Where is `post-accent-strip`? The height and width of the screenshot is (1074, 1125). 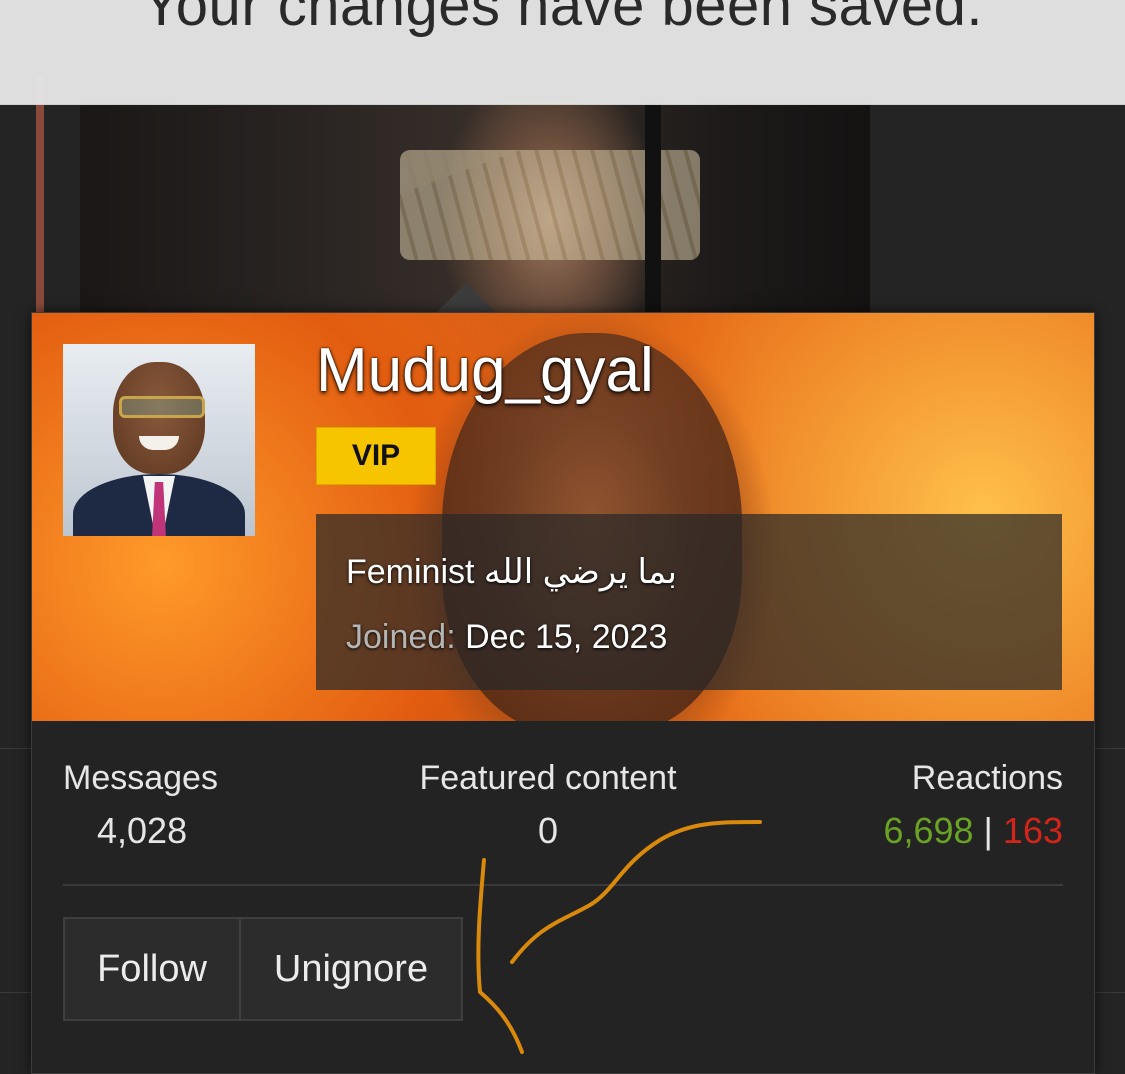 post-accent-strip is located at coordinates (40, 195).